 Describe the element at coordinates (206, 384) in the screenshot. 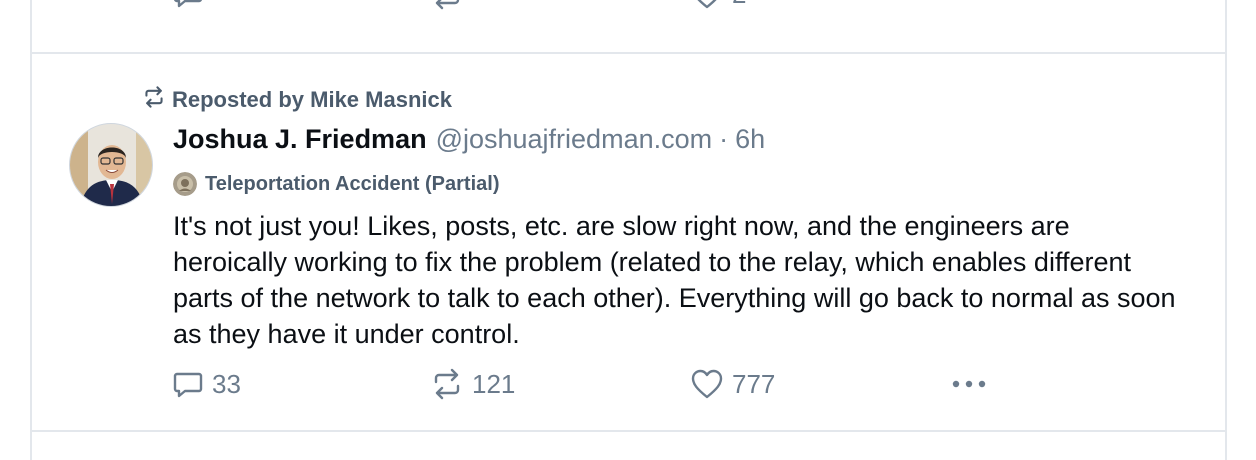

I see `reply-button: 33` at that location.